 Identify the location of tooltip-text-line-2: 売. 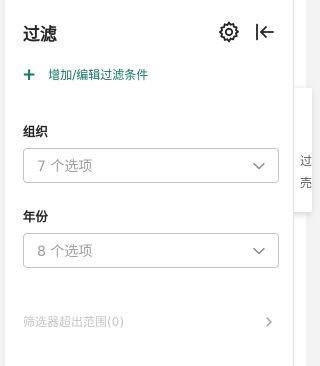
(306, 183).